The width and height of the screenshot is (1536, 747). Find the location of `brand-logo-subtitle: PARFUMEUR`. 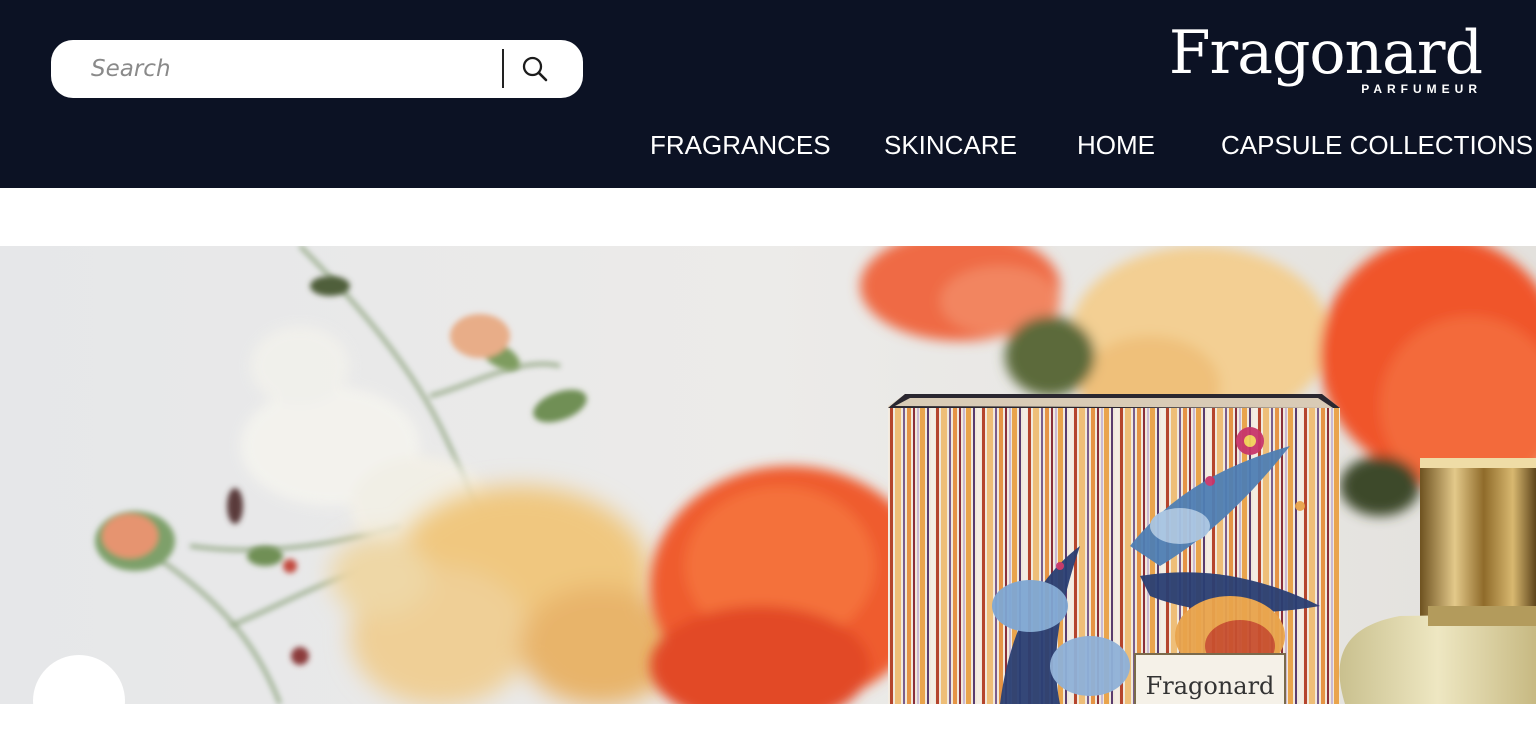

brand-logo-subtitle: PARFUMEUR is located at coordinates (1421, 89).